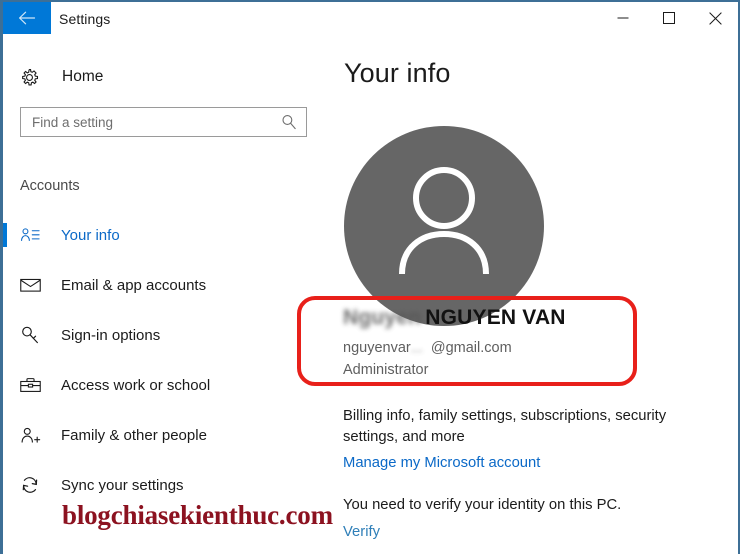  What do you see at coordinates (83, 76) in the screenshot?
I see `home-label: Home` at bounding box center [83, 76].